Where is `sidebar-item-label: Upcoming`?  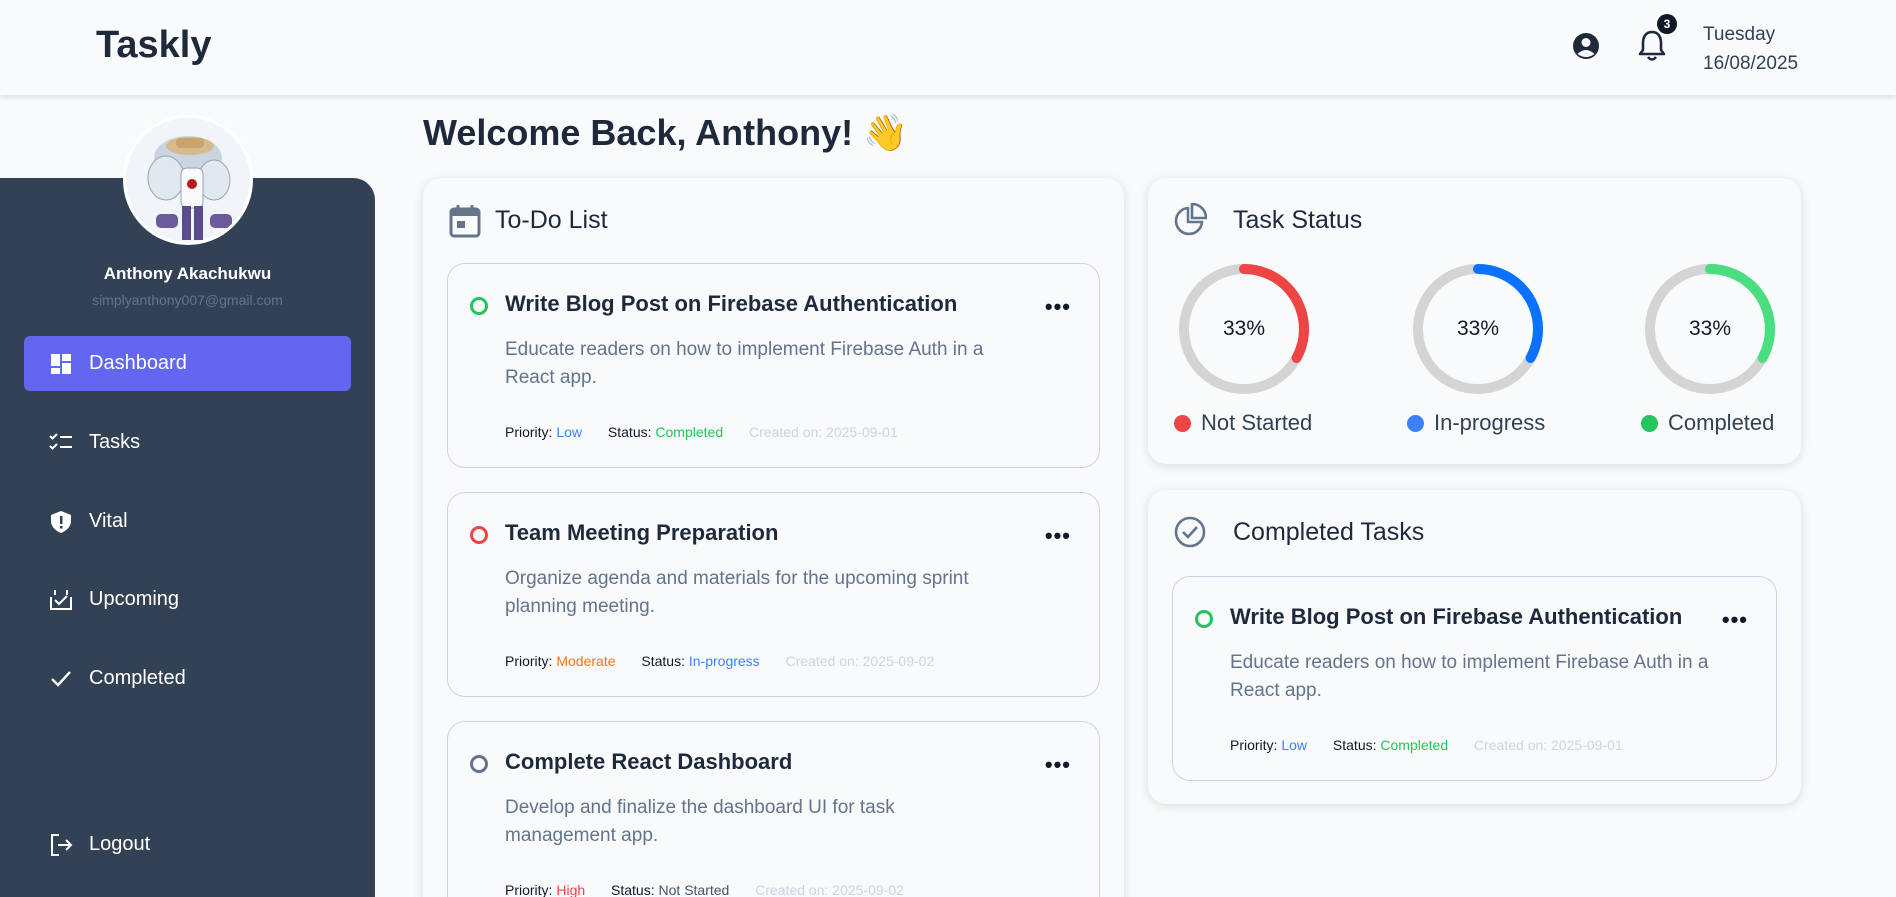
sidebar-item-label: Upcoming is located at coordinates (134, 599).